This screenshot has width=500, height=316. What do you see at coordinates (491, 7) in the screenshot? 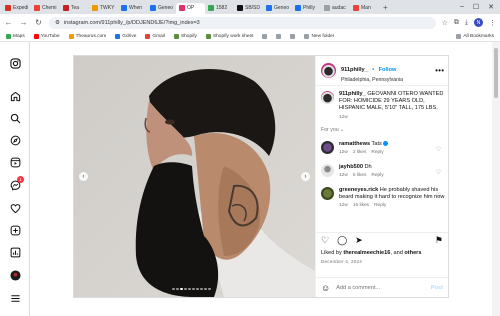
I see `close-icon: ✕` at bounding box center [491, 7].